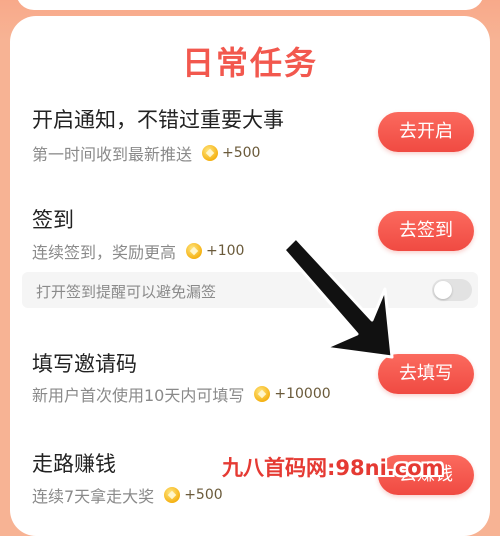  I want to click on arrow-icon, so click(338, 297).